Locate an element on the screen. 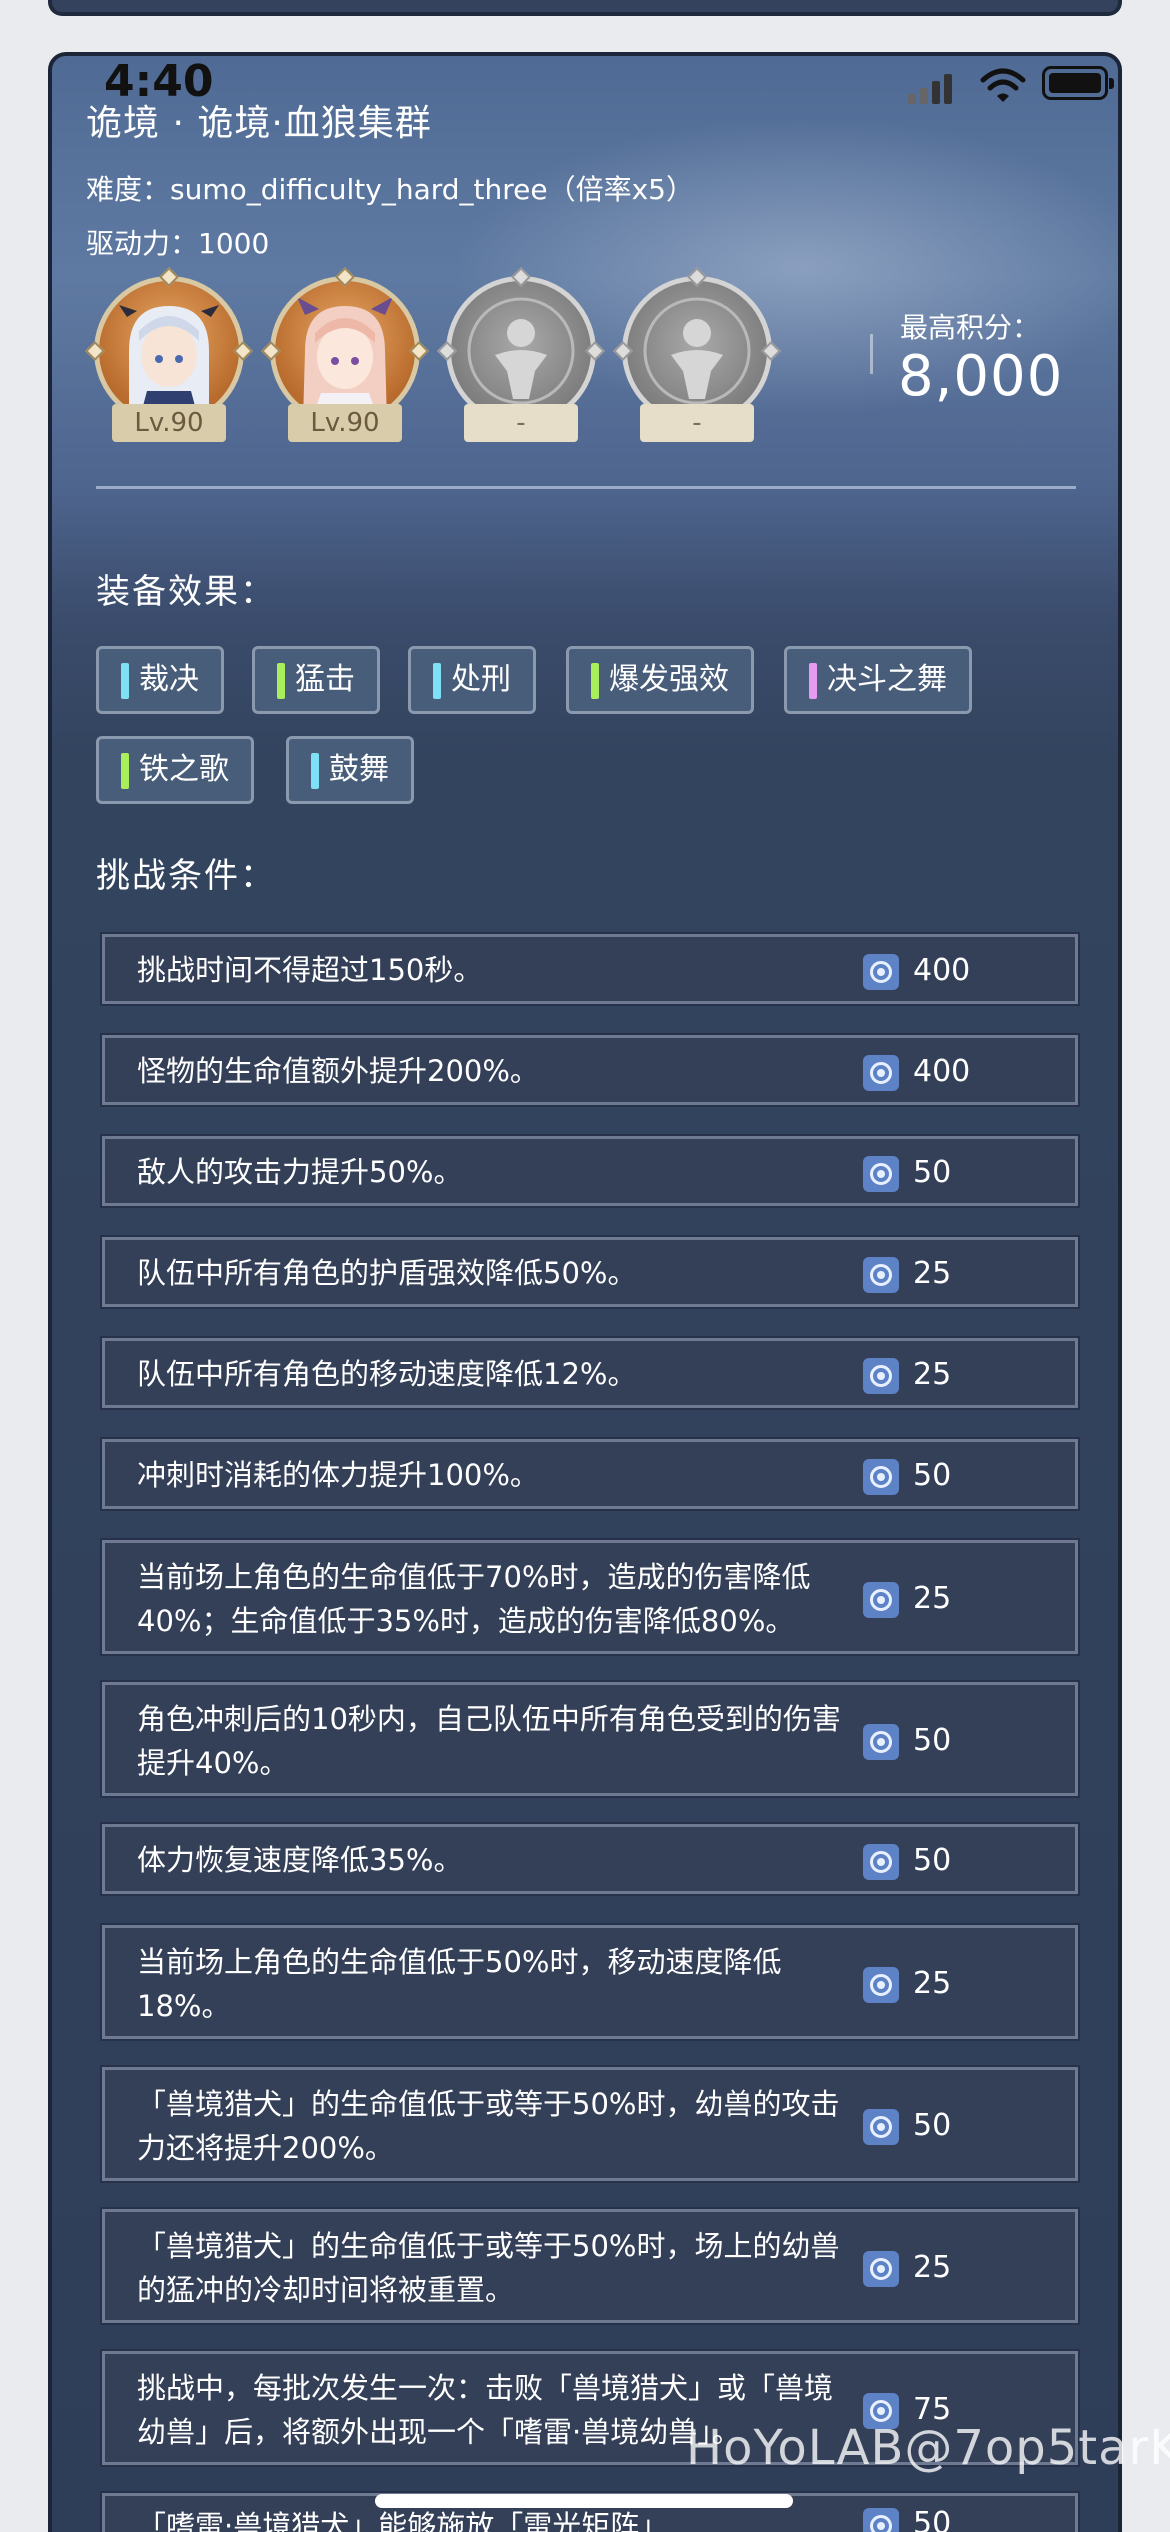 Image resolution: width=1170 pixels, height=2532 pixels. condition-text: 当前场上角色的生命值低于50%时，移动速度降低18%。 is located at coordinates (459, 1984).